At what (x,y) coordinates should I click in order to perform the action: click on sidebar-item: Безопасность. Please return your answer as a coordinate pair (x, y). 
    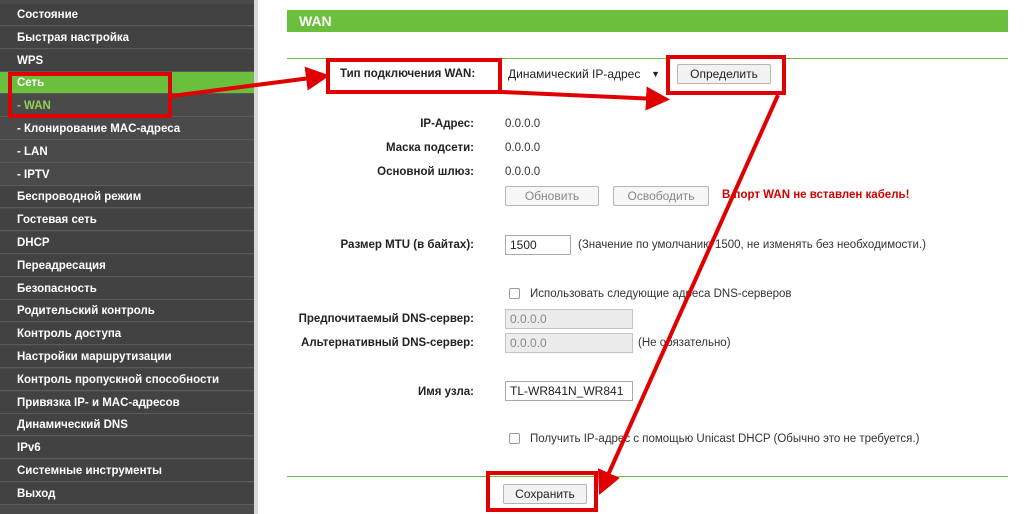
    Looking at the image, I should click on (127, 288).